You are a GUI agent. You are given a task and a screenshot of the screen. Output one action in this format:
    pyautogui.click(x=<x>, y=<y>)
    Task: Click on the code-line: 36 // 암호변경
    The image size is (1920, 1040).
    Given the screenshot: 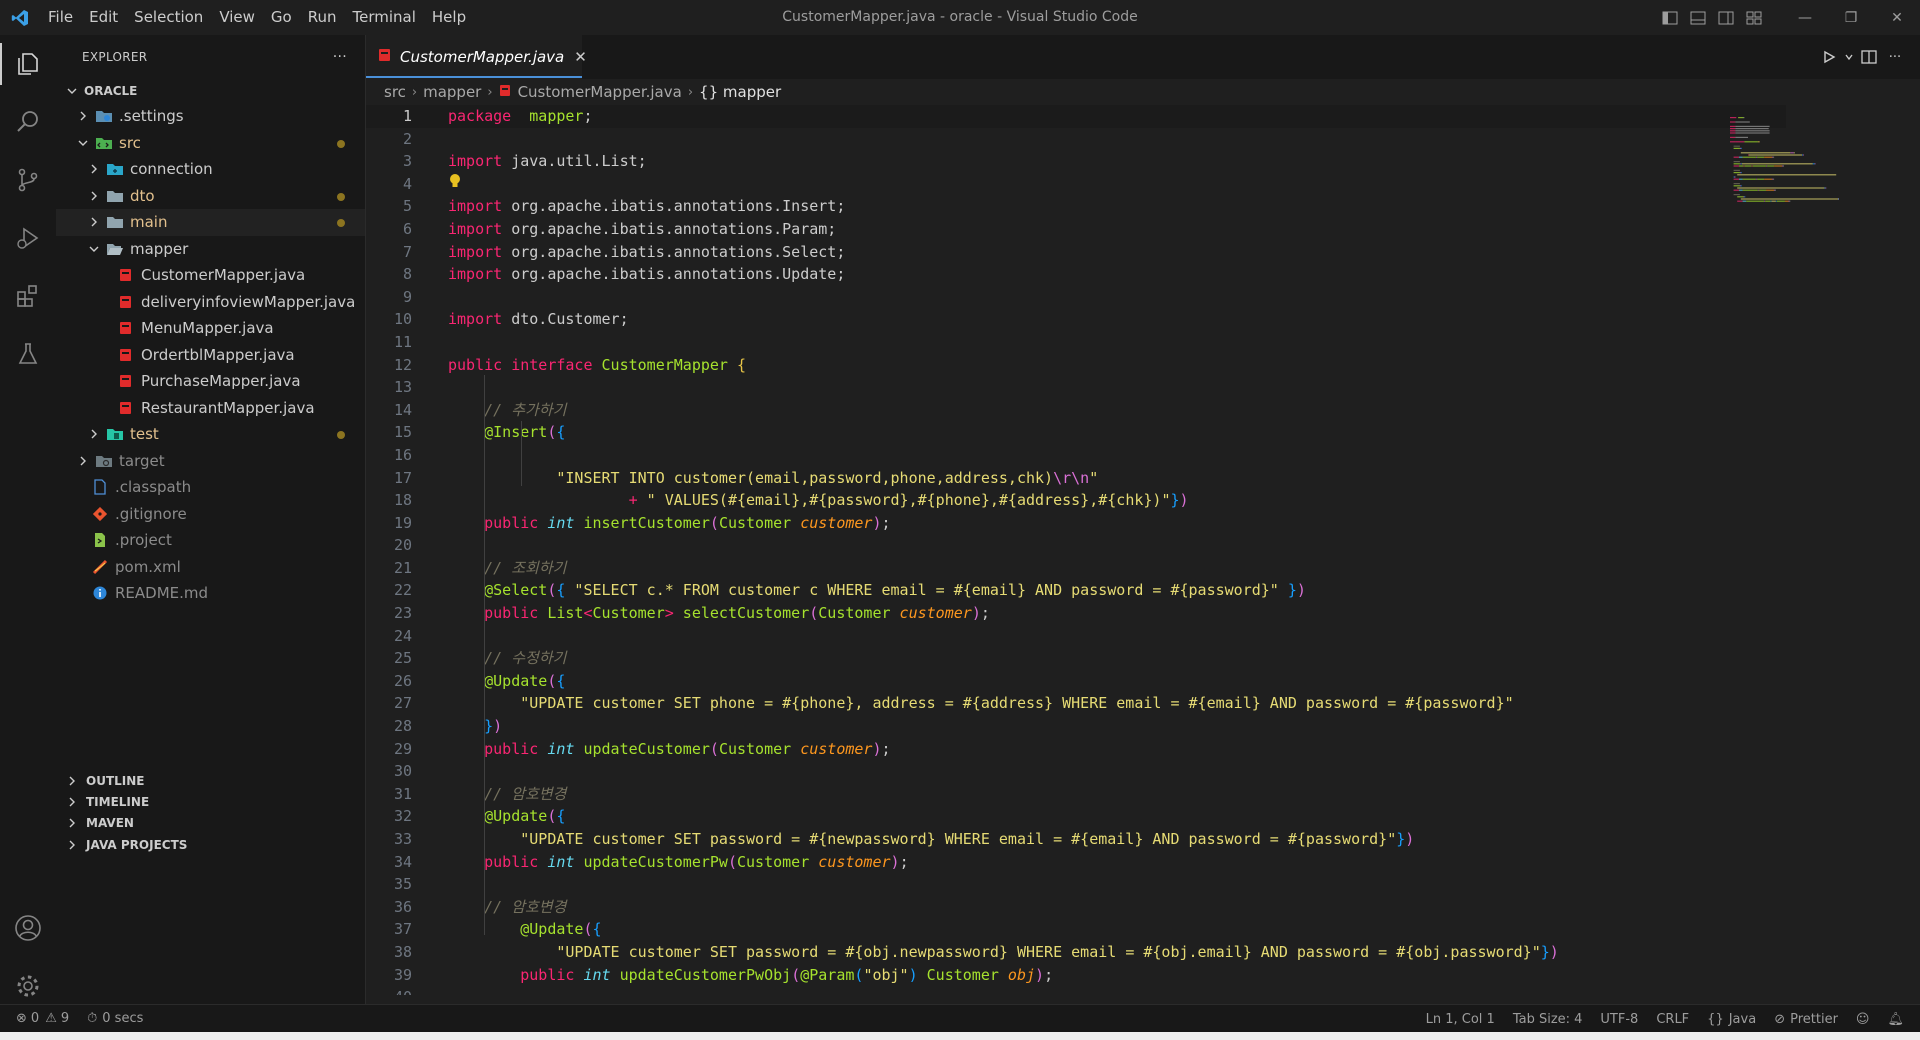 What is the action you would take?
    pyautogui.click(x=1076, y=907)
    